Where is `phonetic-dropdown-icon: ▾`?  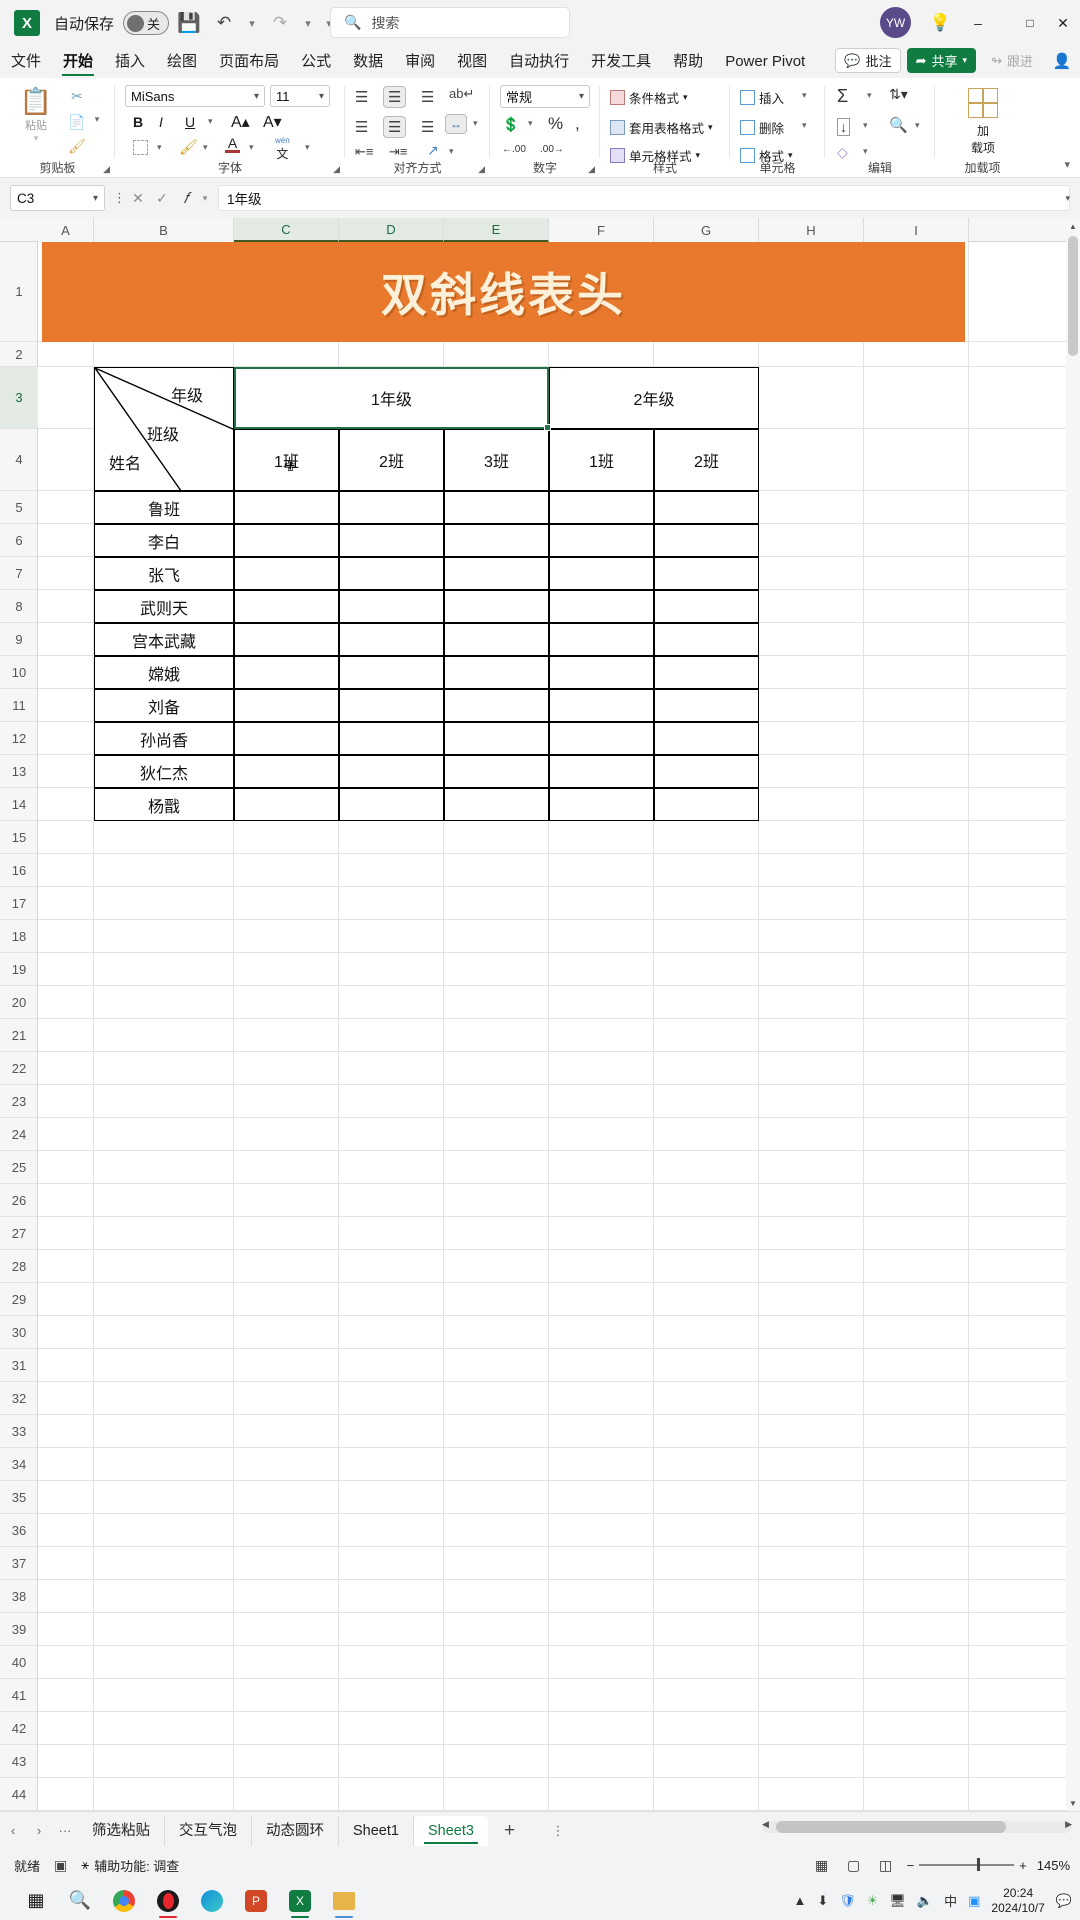
phonetic-dropdown-icon: ▾ is located at coordinates (307, 147).